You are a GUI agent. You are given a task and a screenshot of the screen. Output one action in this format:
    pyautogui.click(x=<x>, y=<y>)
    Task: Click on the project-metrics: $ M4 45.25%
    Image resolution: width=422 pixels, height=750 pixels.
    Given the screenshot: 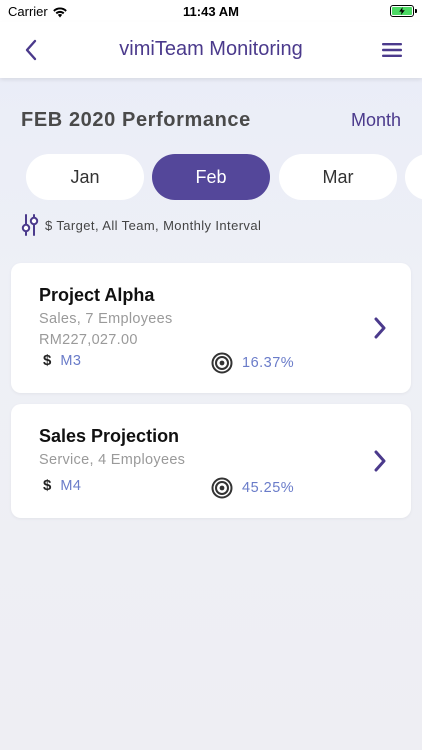 What is the action you would take?
    pyautogui.click(x=213, y=488)
    